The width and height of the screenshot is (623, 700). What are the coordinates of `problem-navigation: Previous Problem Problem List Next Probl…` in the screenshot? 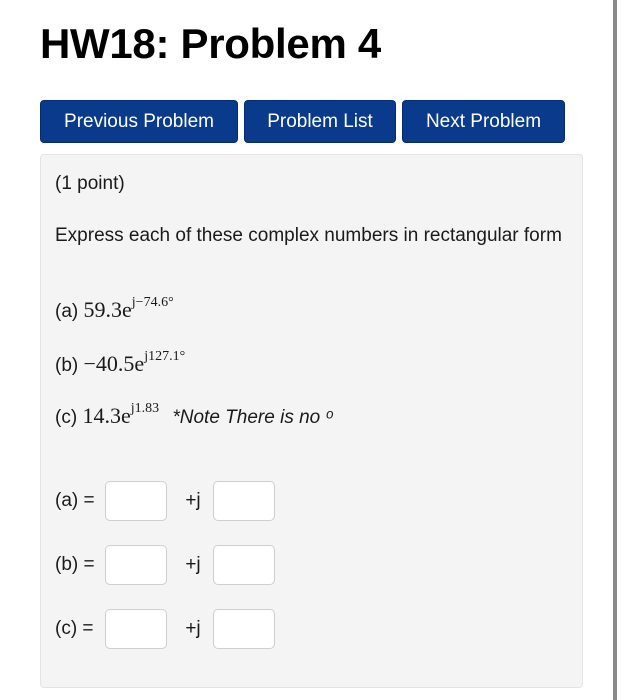 It's located at (302, 121).